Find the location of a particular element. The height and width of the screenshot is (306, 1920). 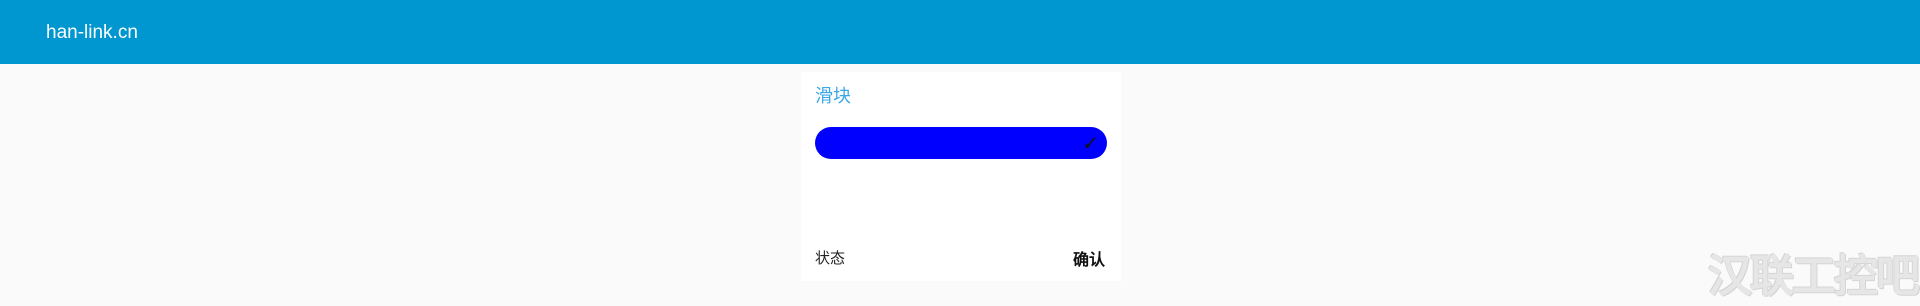

status-label: 状态 is located at coordinates (830, 258).